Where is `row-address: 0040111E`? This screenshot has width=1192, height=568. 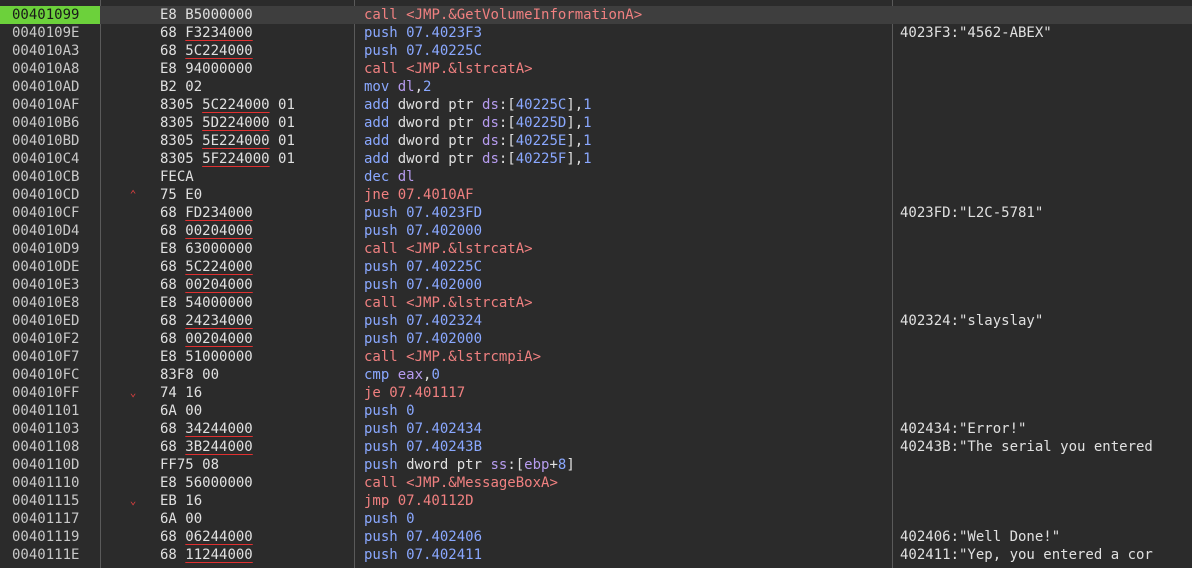
row-address: 0040111E is located at coordinates (45, 555).